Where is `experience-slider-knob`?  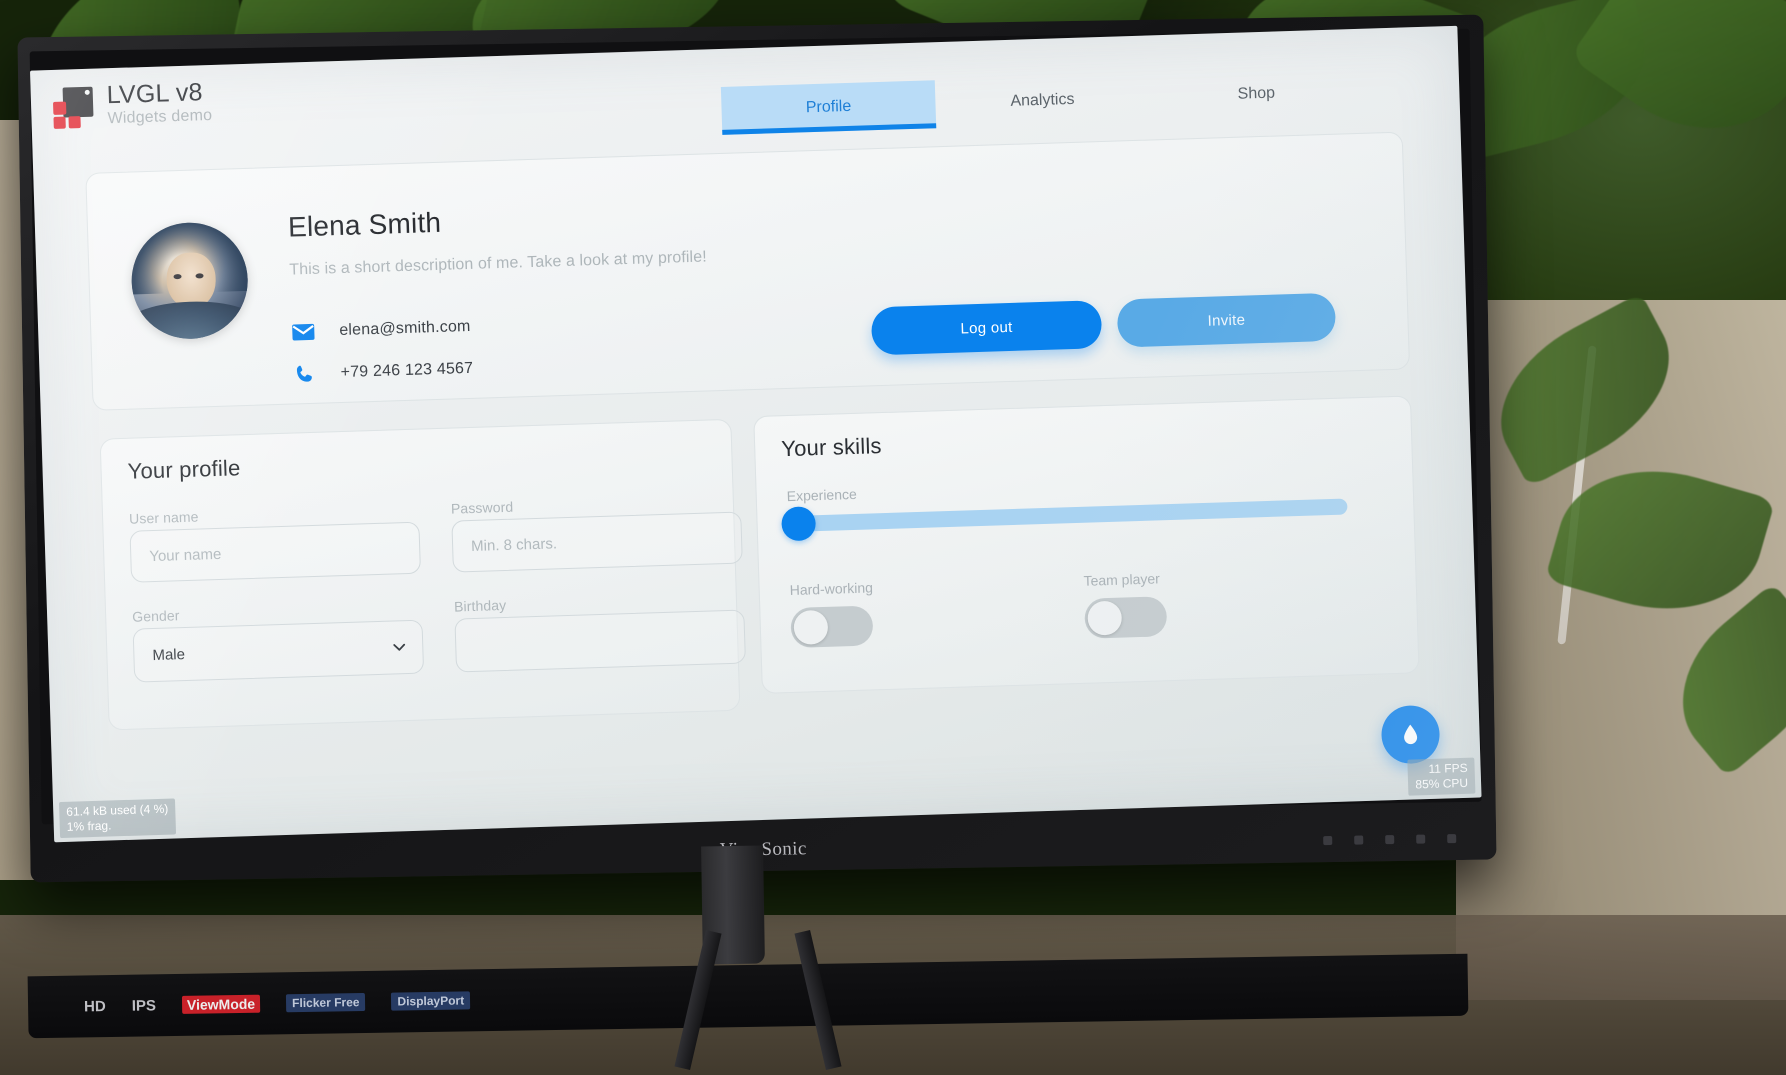
experience-slider-knob is located at coordinates (799, 524).